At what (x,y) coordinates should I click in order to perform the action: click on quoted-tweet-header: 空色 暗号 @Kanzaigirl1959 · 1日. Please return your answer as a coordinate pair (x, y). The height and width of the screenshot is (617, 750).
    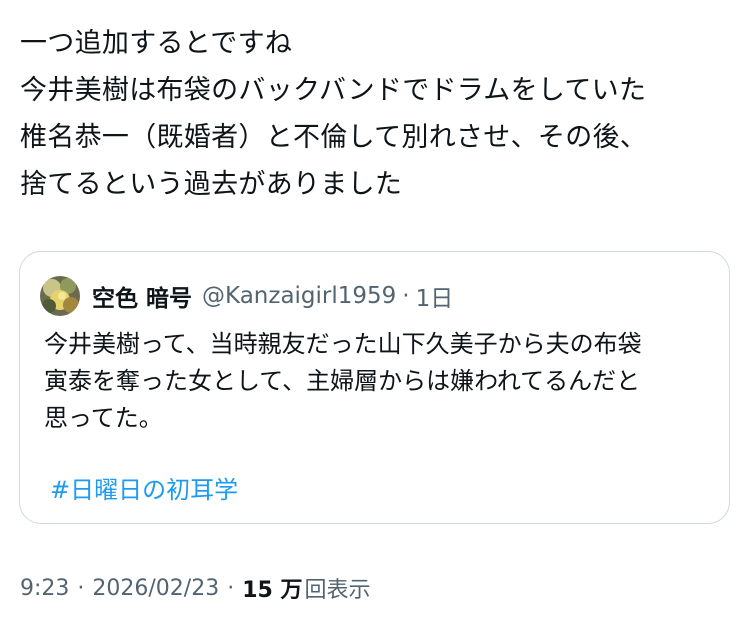
    Looking at the image, I should click on (246, 296).